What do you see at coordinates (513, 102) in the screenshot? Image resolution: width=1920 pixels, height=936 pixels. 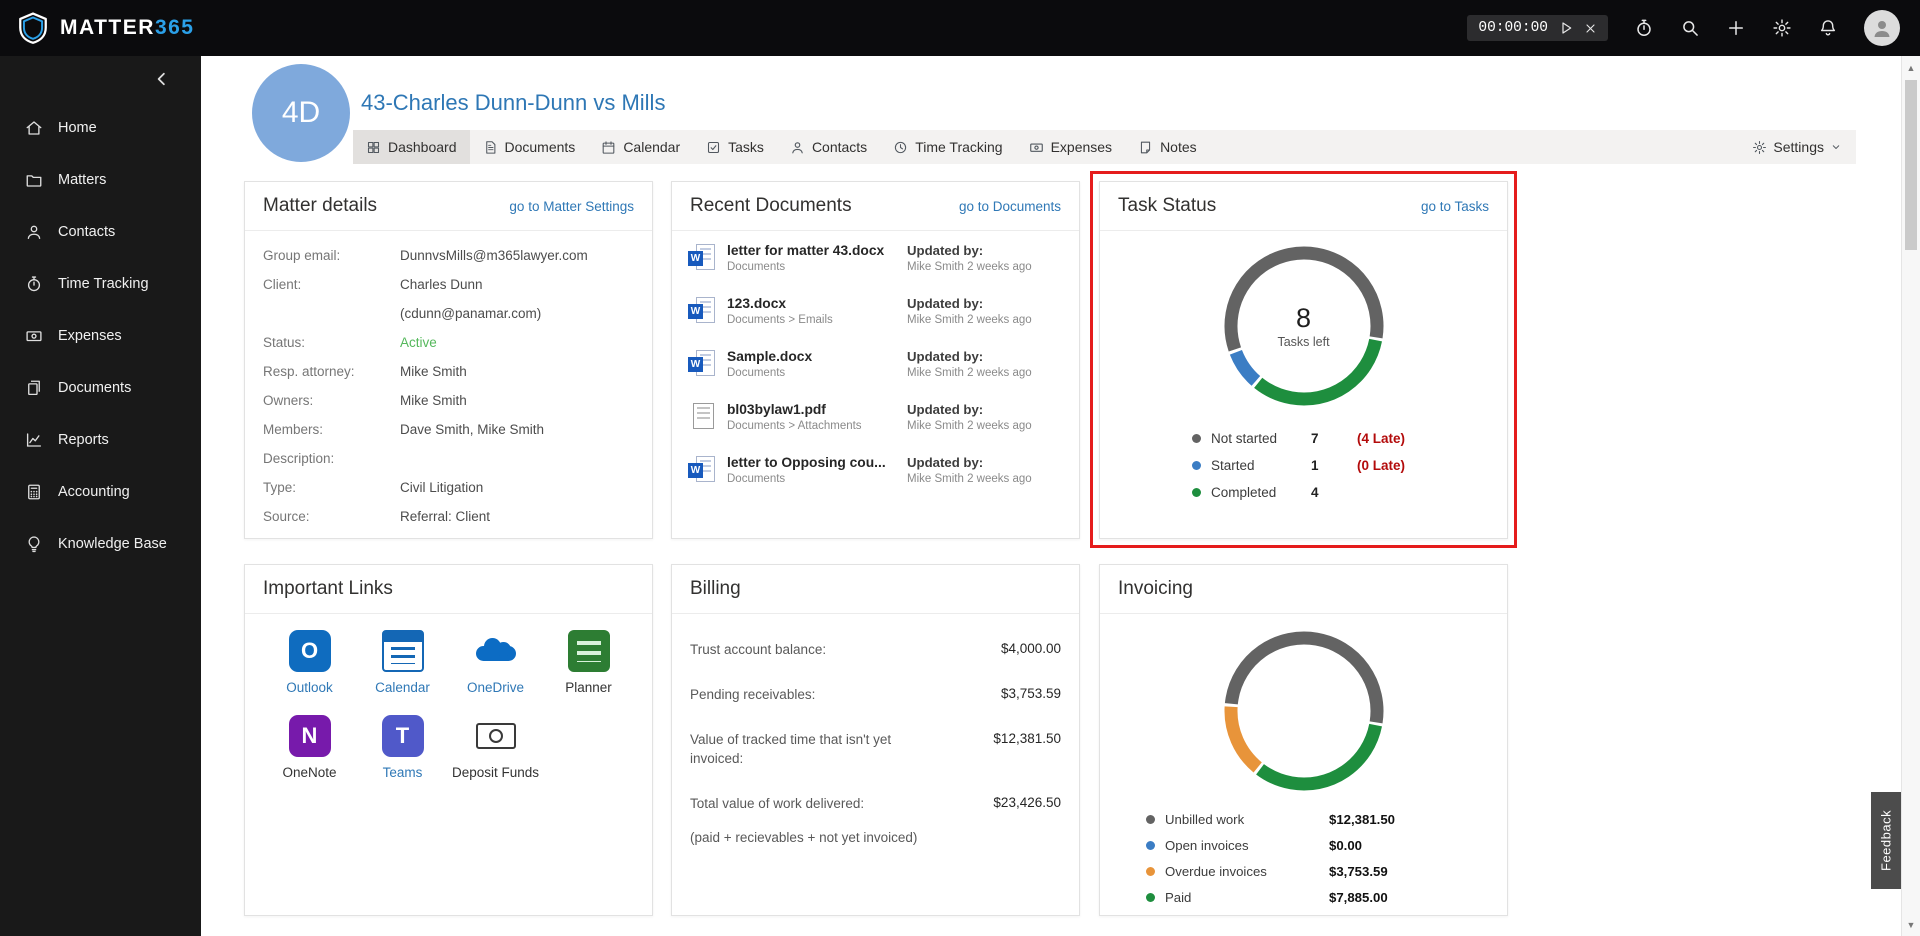 I see `matter-title: 43-Charles Dunn-Dunn vs Mills` at bounding box center [513, 102].